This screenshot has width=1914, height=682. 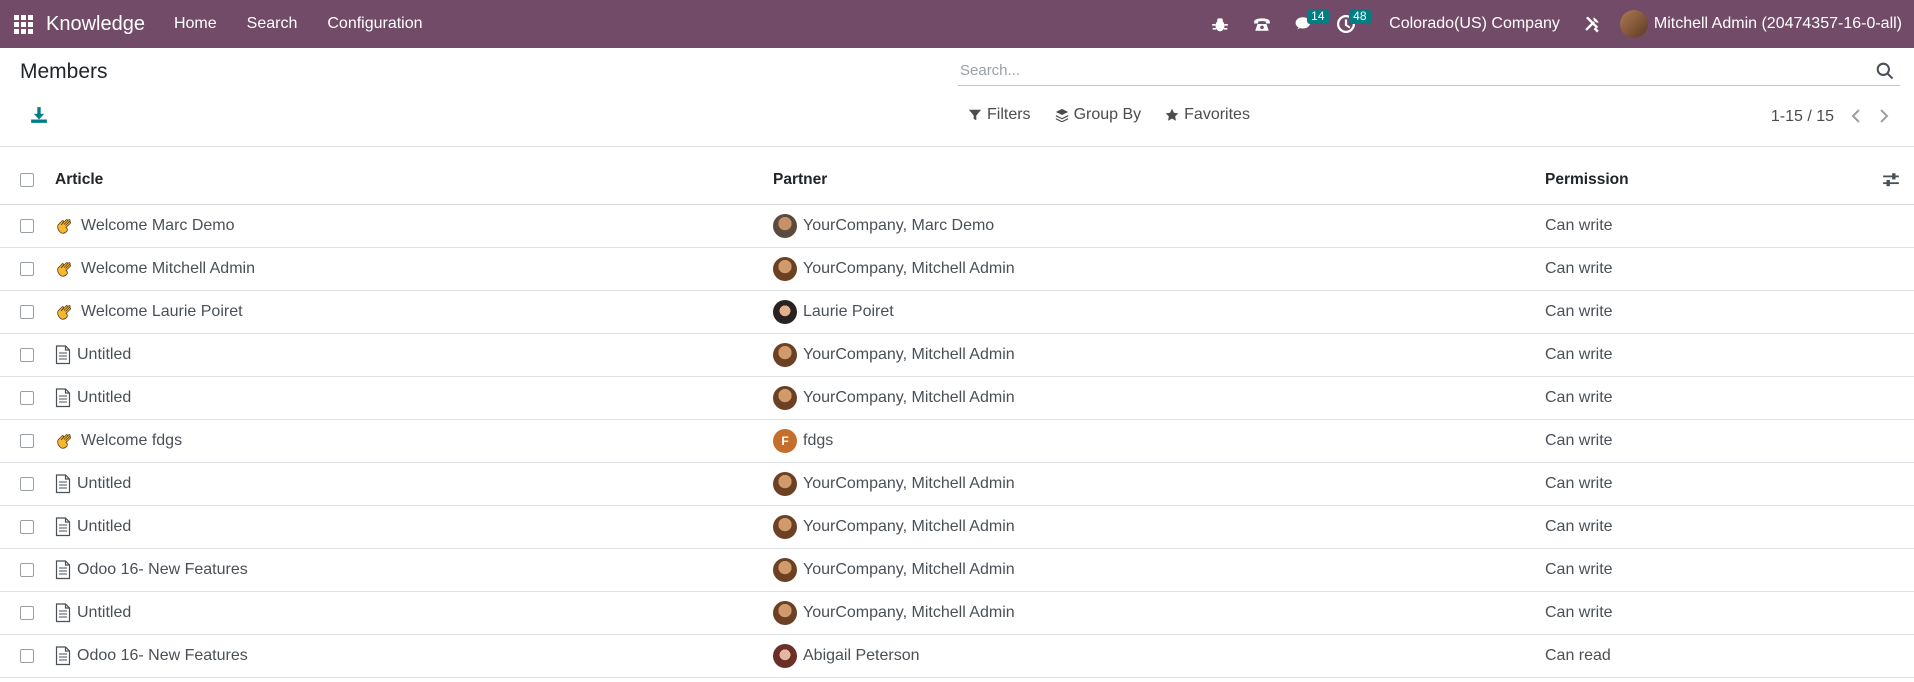 I want to click on debug-button, so click(x=1220, y=24).